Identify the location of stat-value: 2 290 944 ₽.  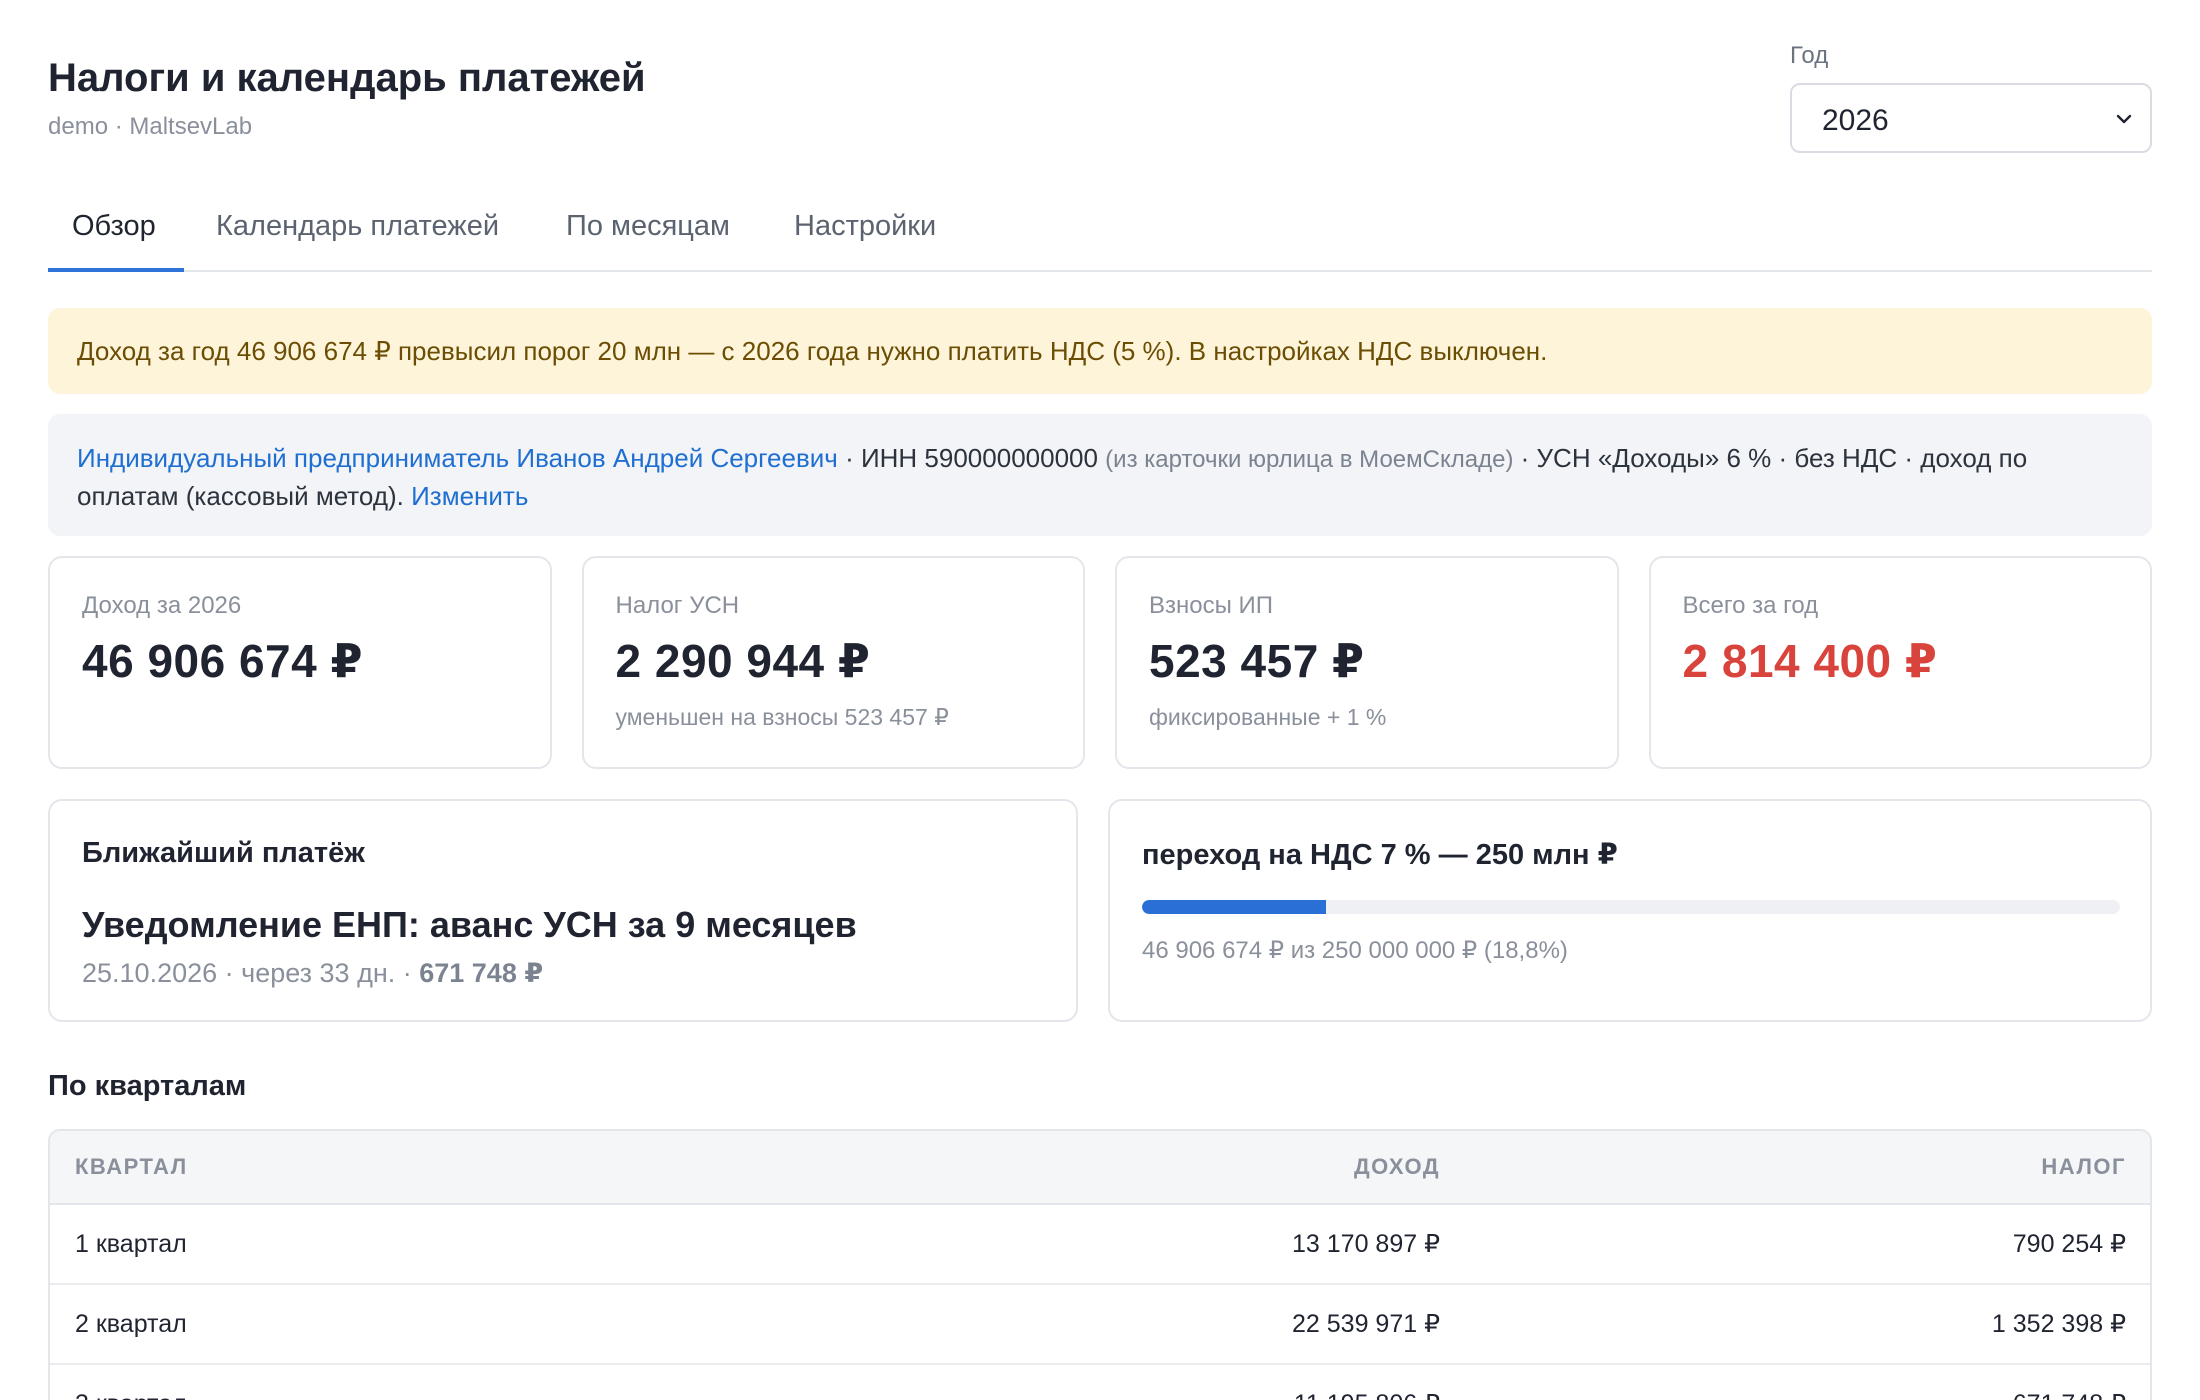
(743, 661).